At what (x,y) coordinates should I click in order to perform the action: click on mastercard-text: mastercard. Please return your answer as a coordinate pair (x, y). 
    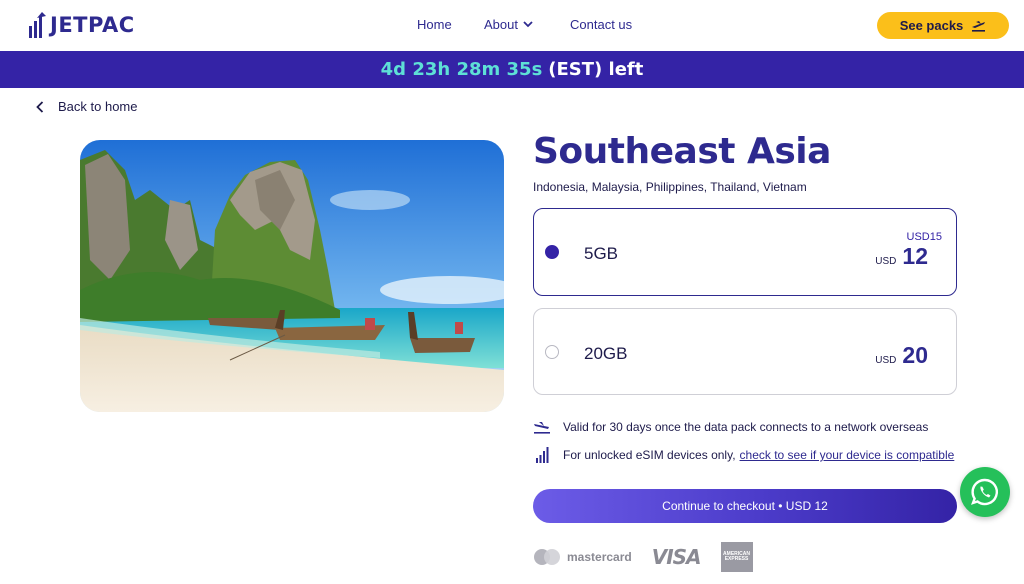
    Looking at the image, I should click on (599, 557).